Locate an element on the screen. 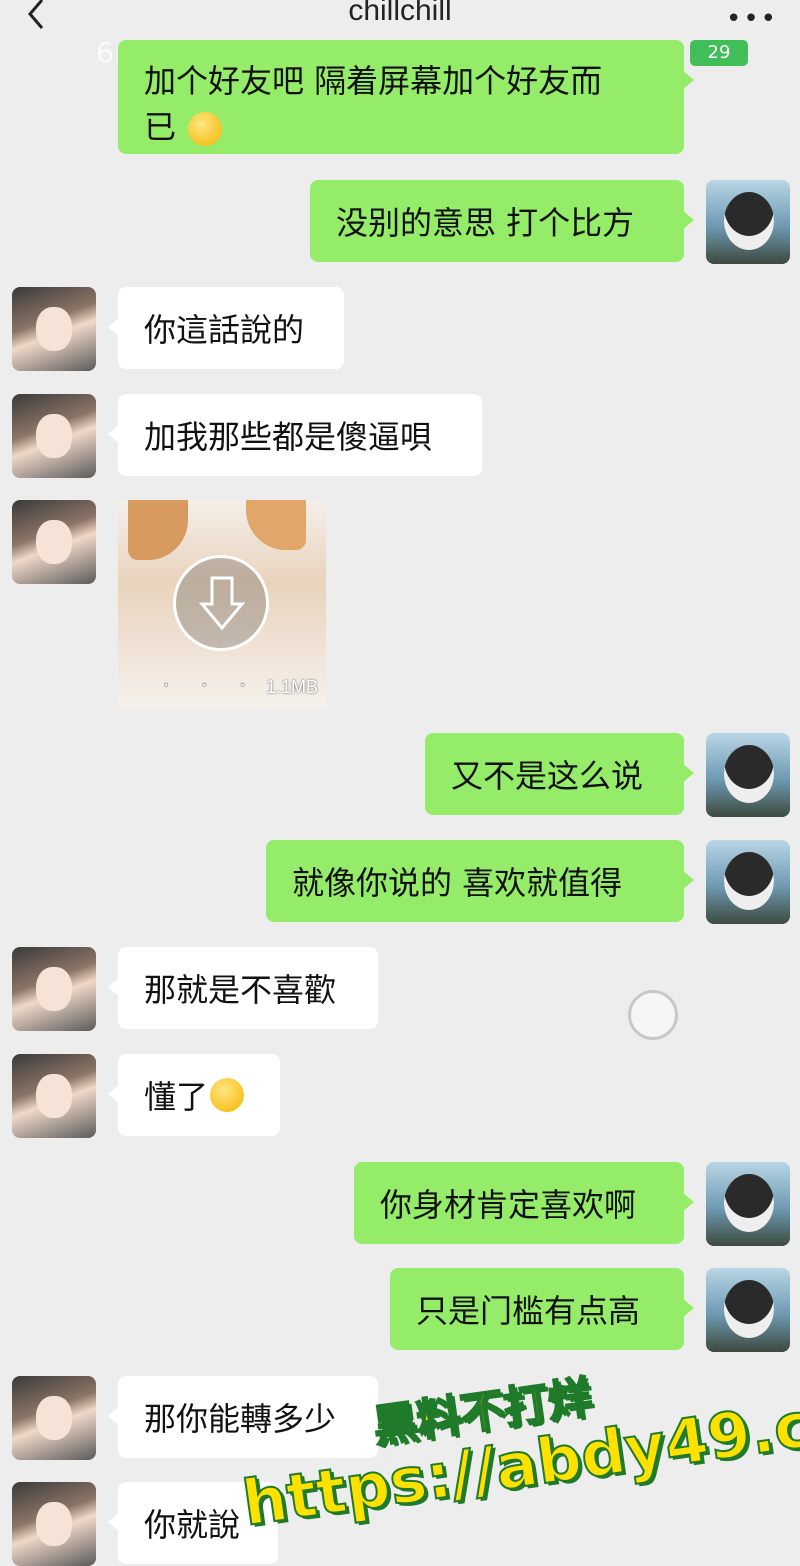 Image resolution: width=800 pixels, height=1566 pixels. chat-header: chillchill ••• is located at coordinates (400, 20).